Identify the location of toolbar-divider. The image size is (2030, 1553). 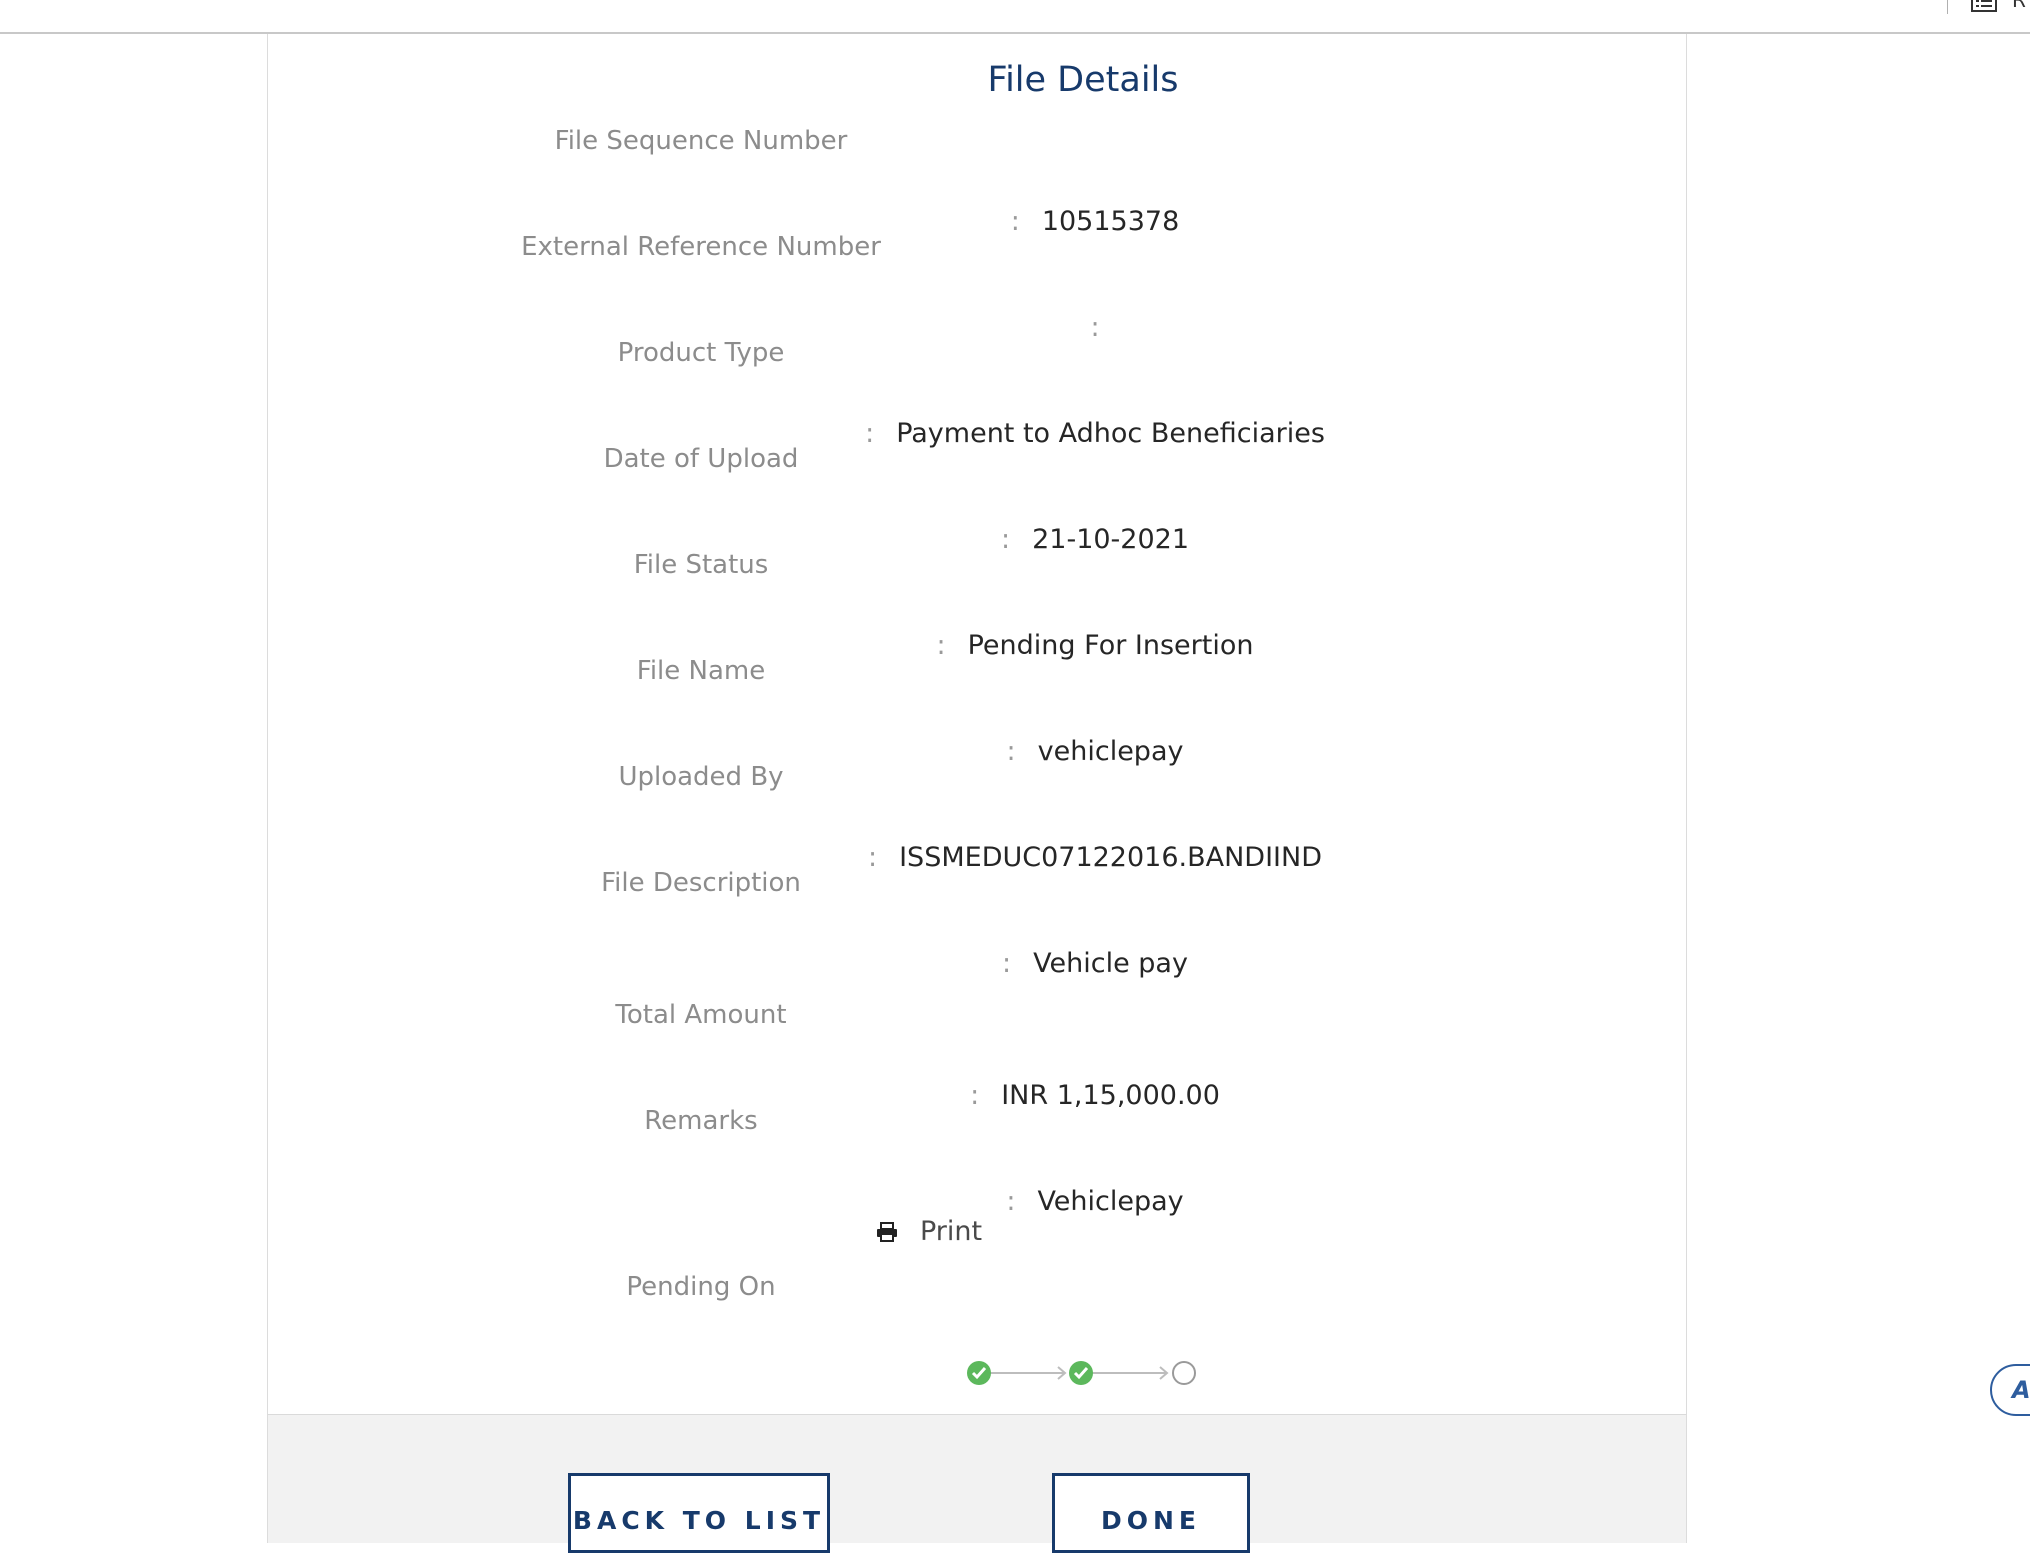
(1947, 7).